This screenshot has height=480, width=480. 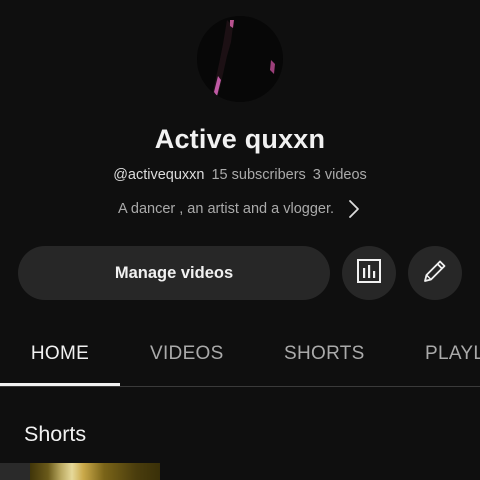 I want to click on channel-name: Active quxxn, so click(x=240, y=139).